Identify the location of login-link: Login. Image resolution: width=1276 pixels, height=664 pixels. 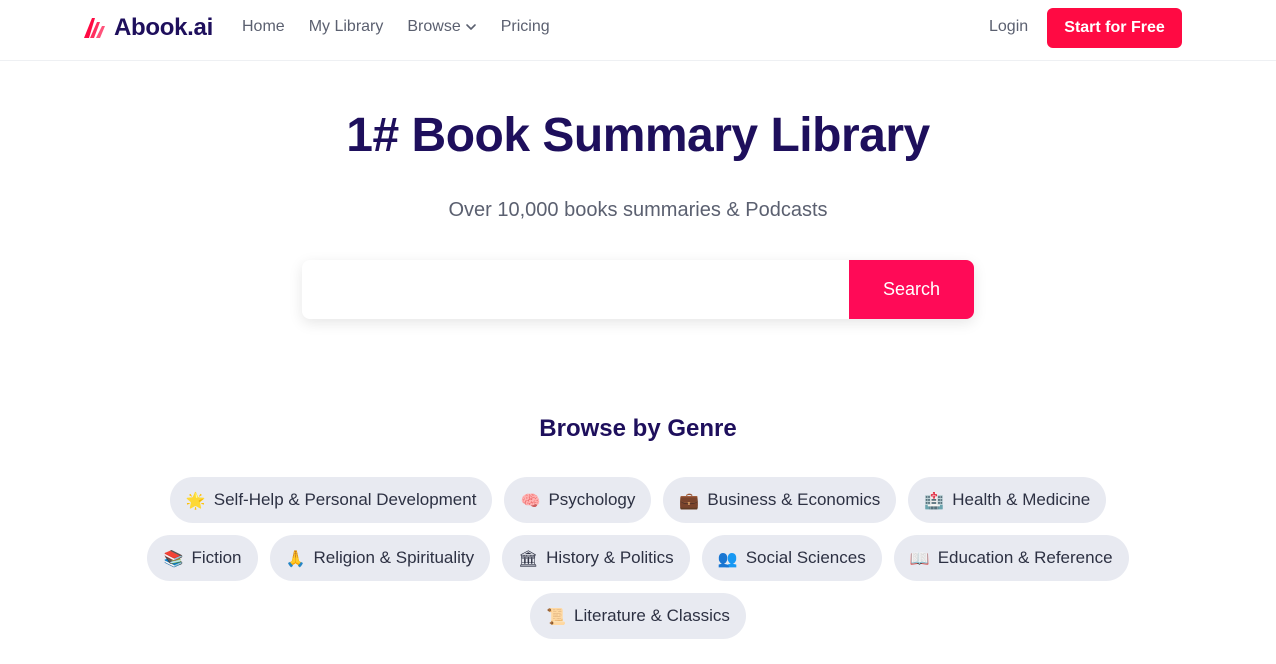
(1008, 27).